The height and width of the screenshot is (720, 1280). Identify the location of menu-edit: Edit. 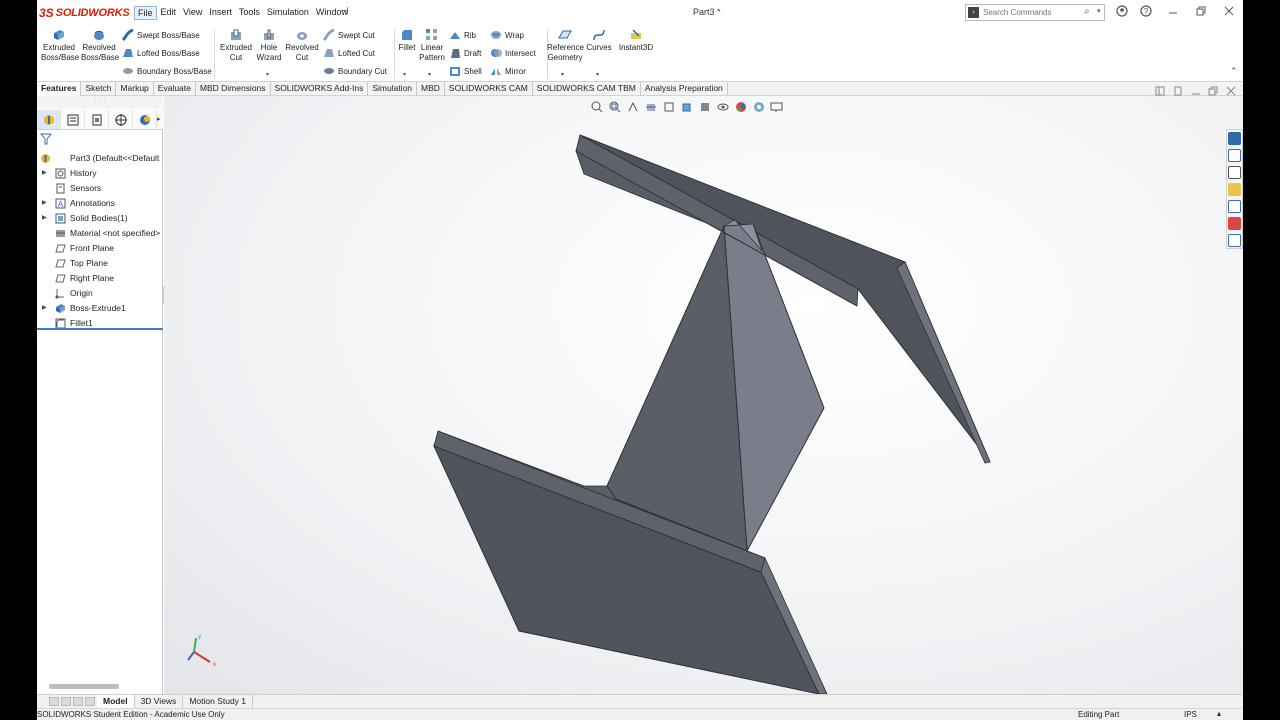
(169, 13).